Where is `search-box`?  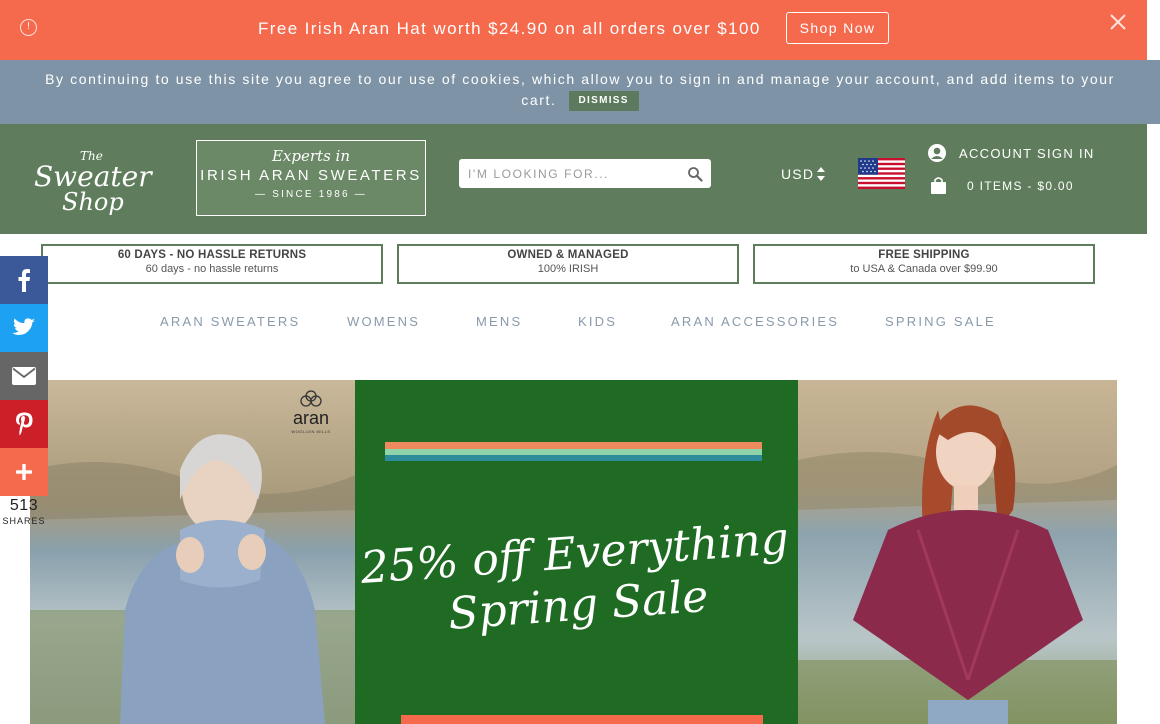 search-box is located at coordinates (585, 173).